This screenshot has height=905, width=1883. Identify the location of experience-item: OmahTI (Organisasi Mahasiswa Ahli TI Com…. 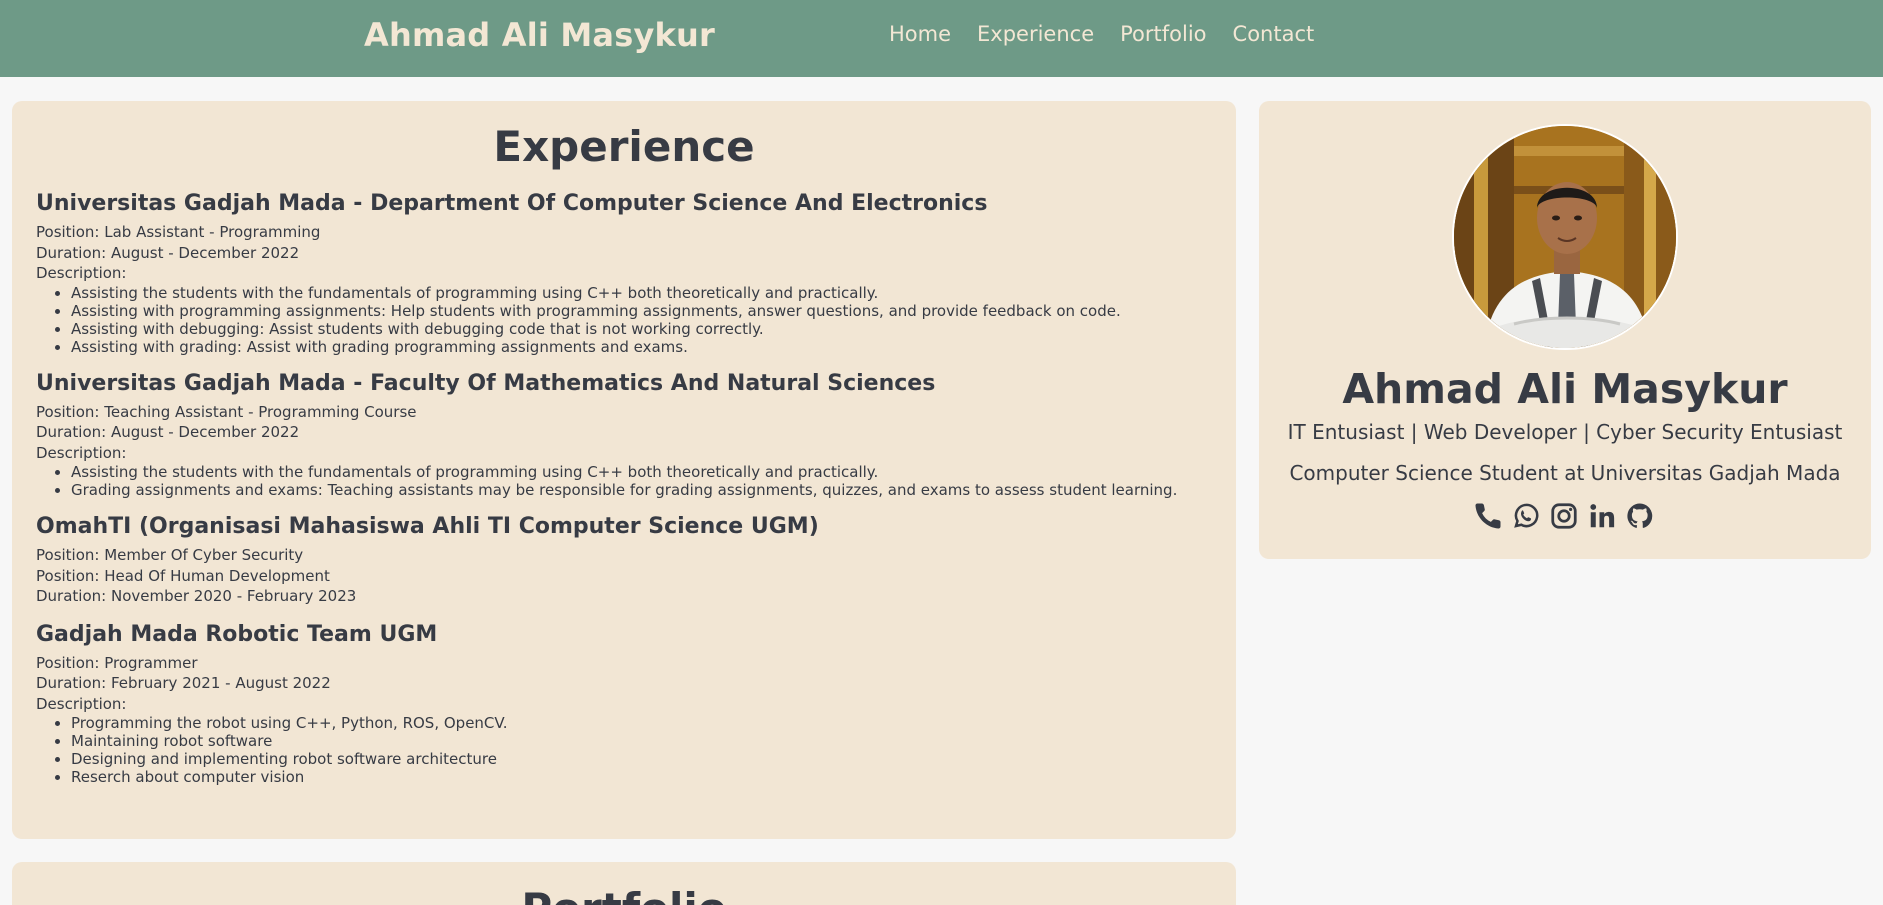
(626, 560).